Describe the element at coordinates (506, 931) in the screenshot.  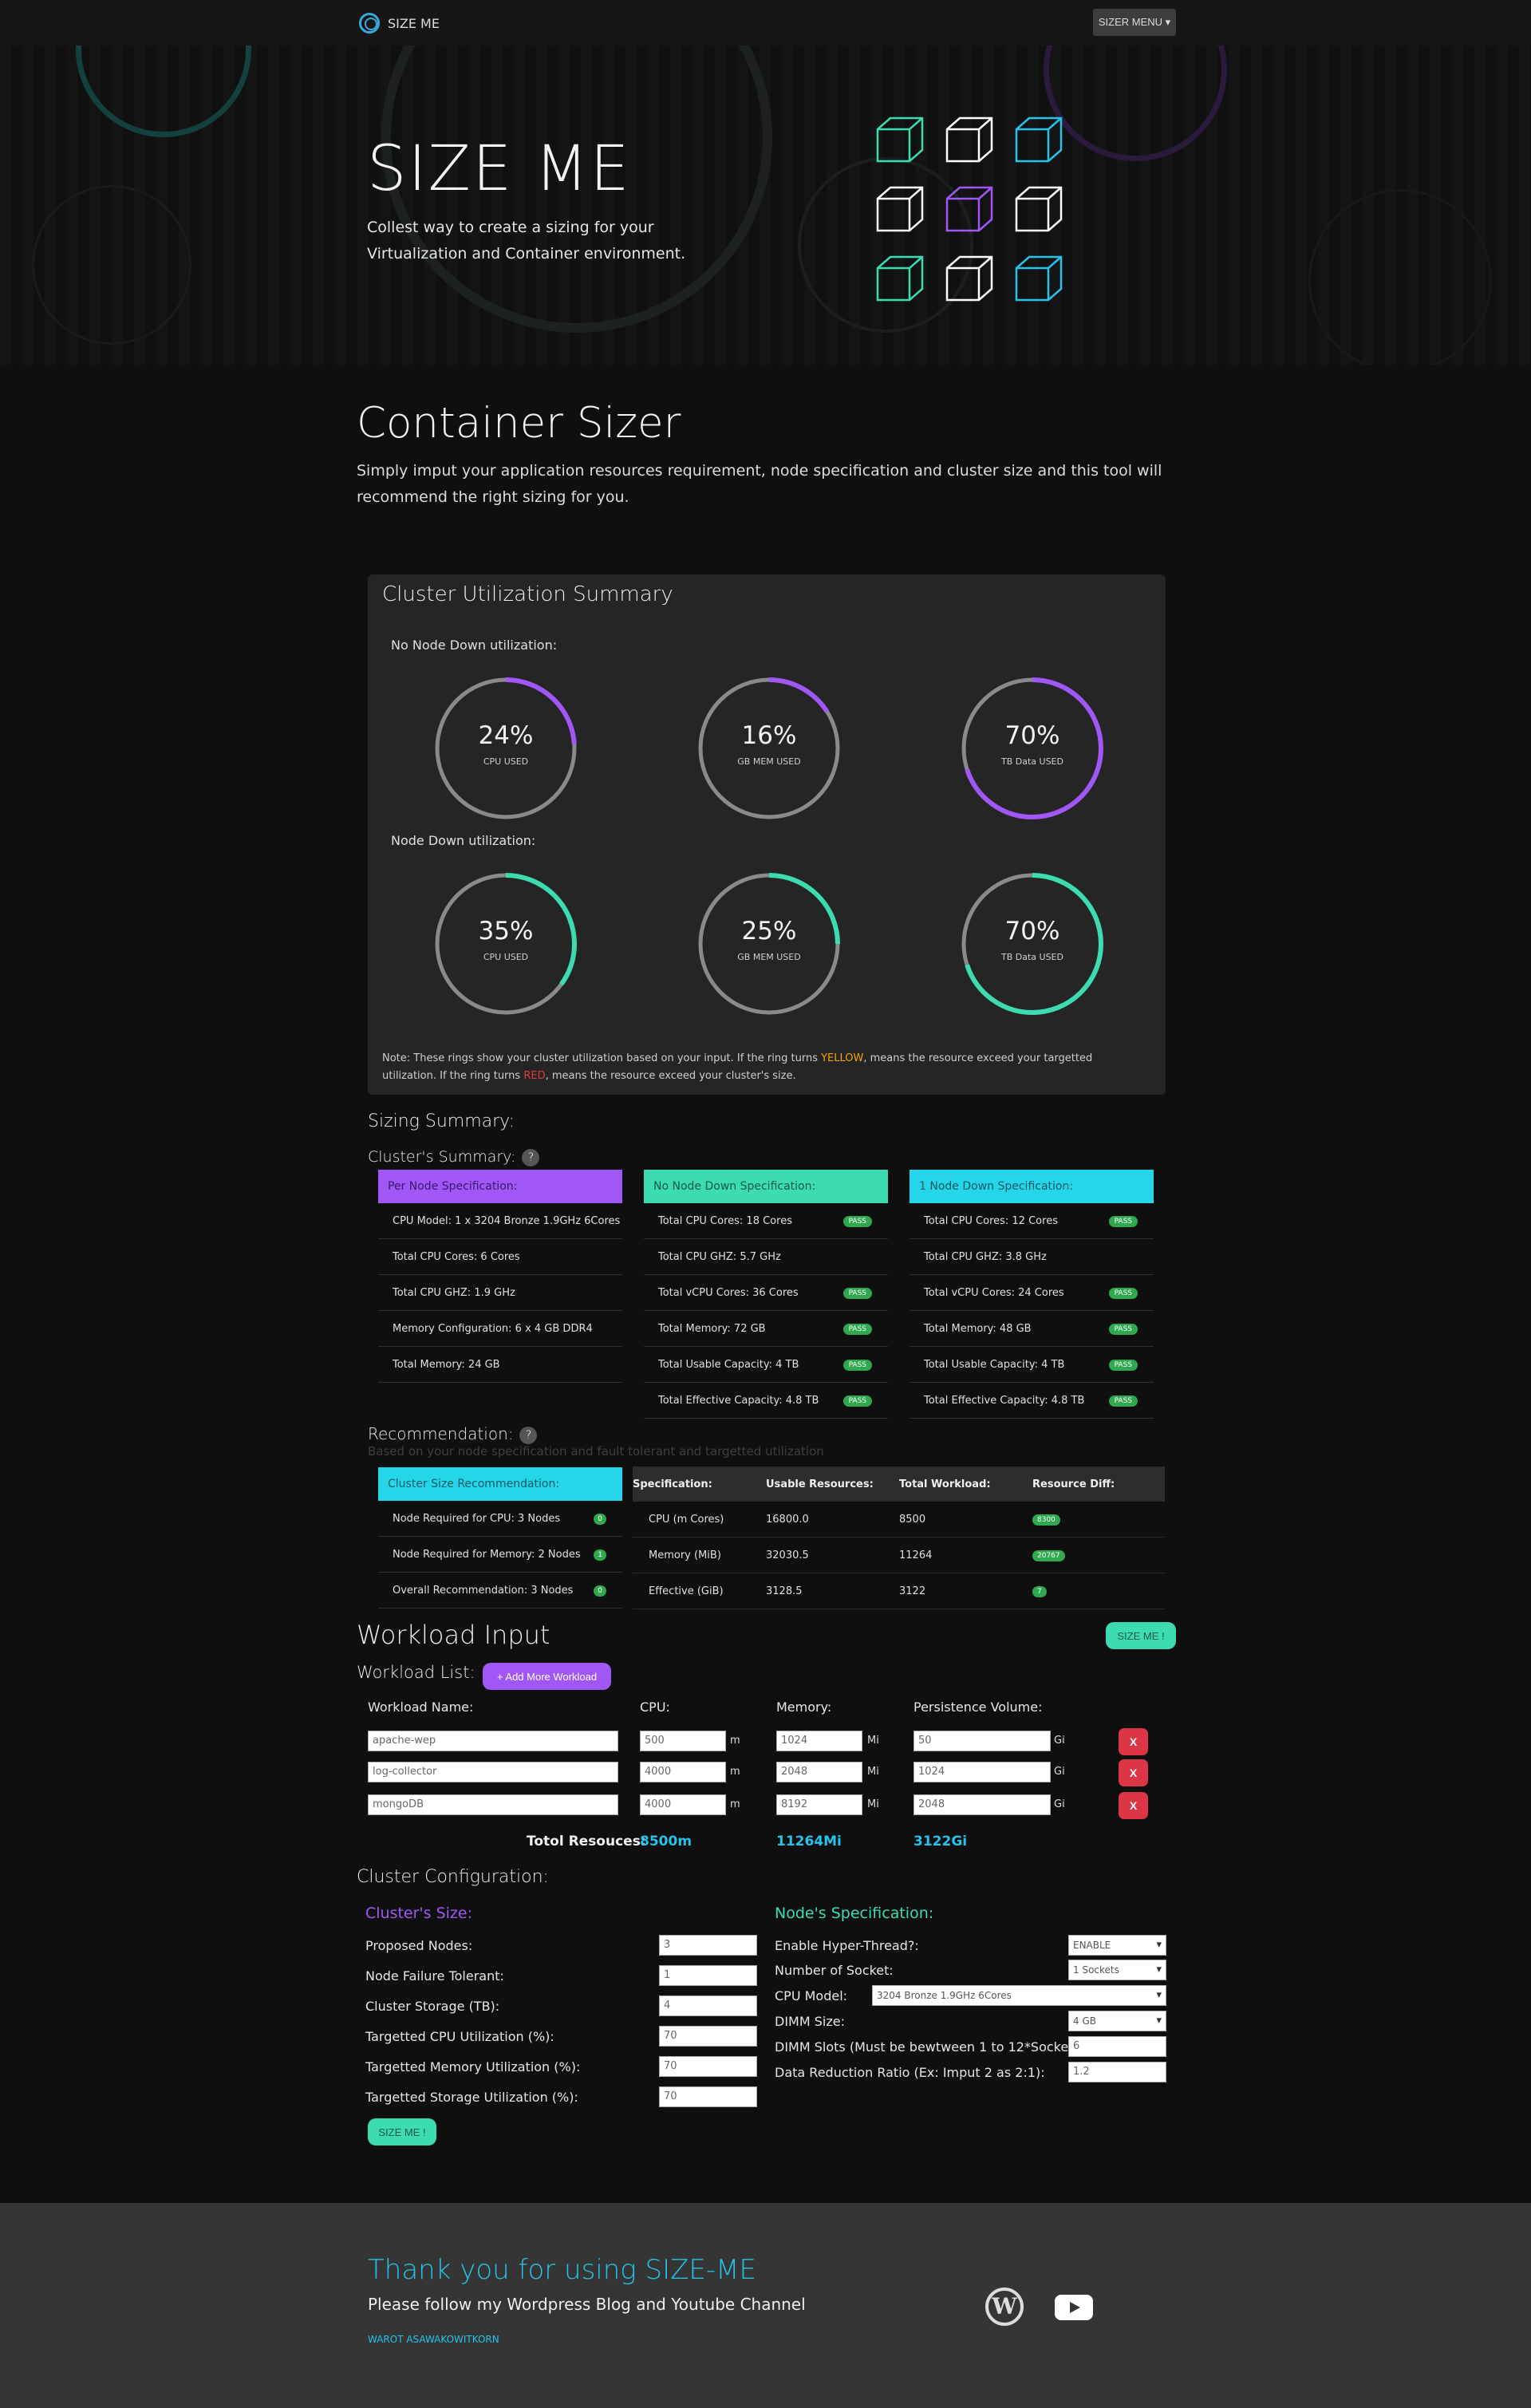
I see `gauge-value: 35%` at that location.